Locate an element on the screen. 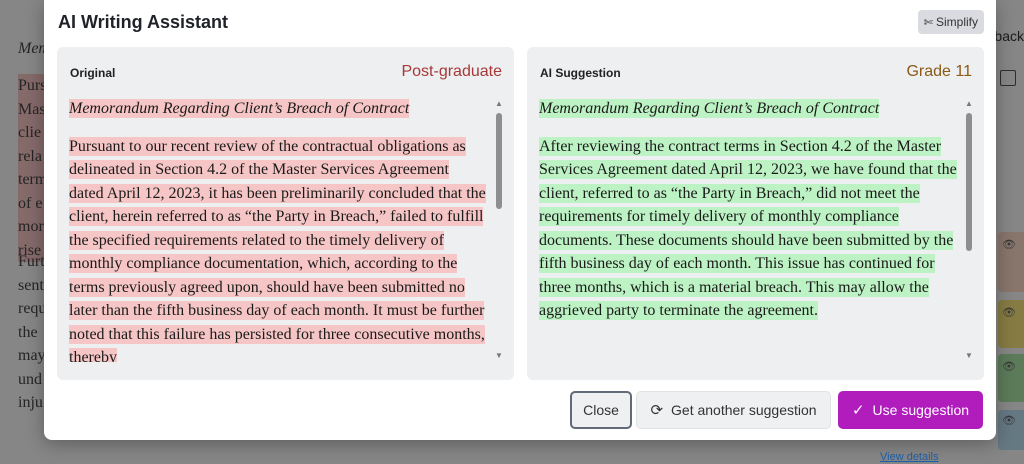  view-details-link: View details is located at coordinates (909, 457).